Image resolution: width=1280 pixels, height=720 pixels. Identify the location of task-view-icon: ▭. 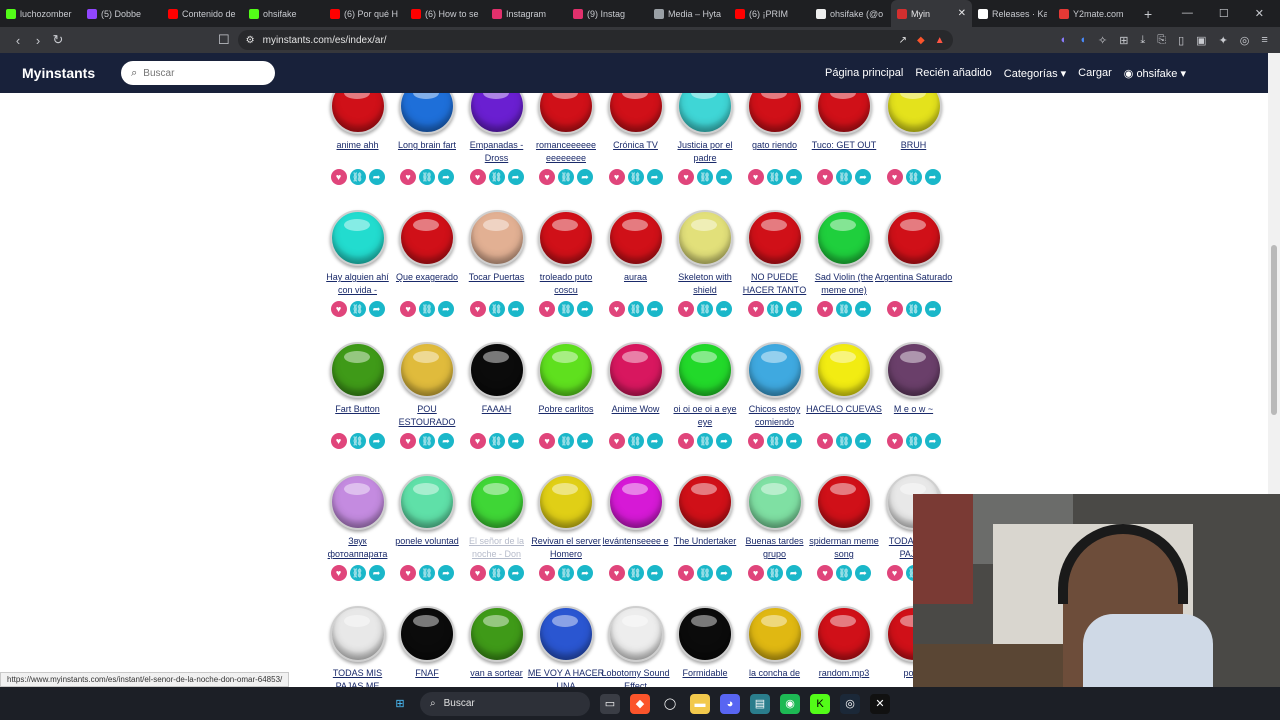
(610, 703).